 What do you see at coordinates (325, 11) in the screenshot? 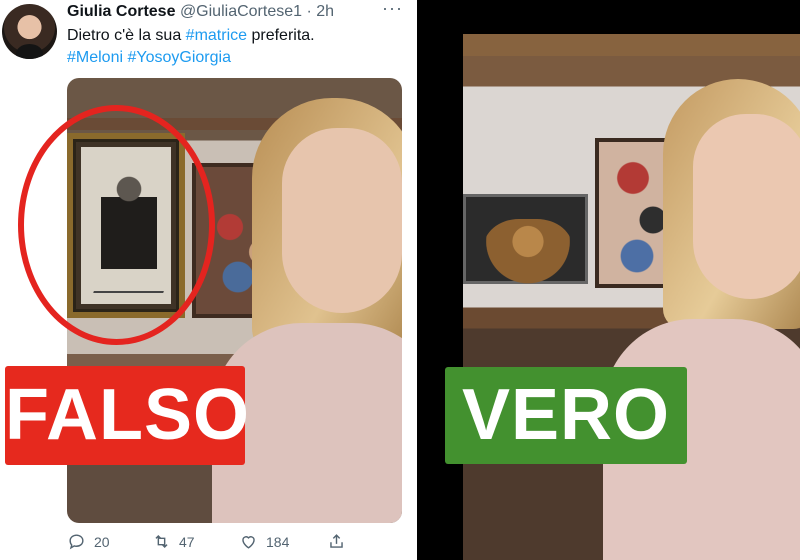
I see `tweet-time: 2h` at bounding box center [325, 11].